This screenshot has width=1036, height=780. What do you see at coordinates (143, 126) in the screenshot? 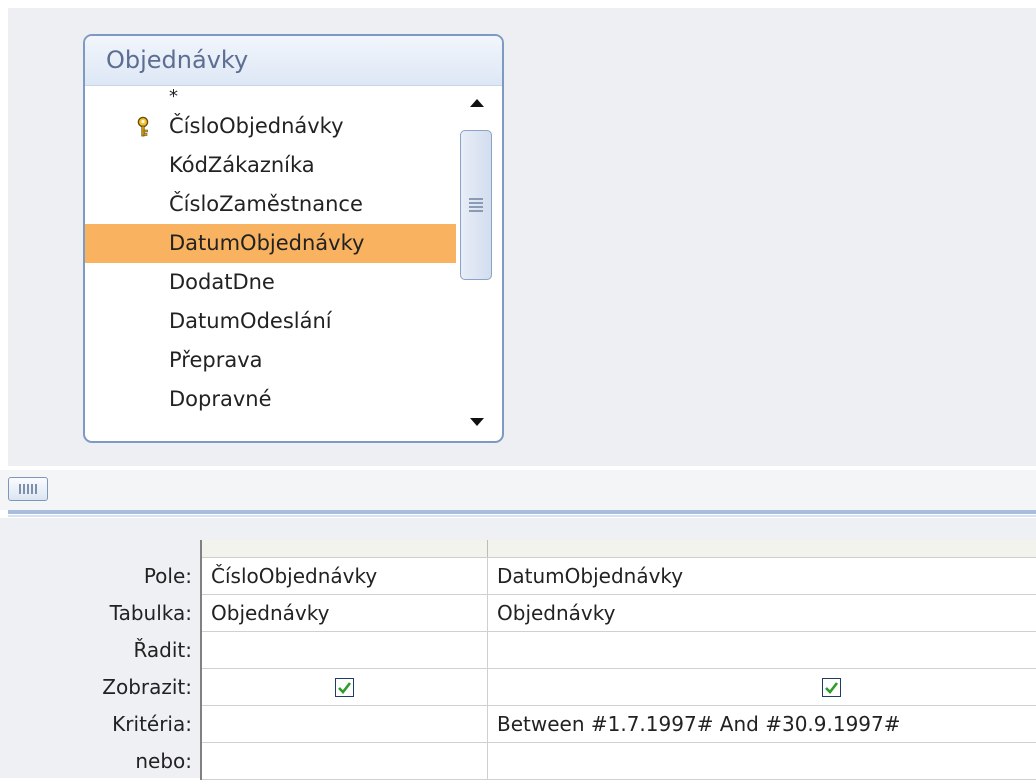
I see `key-icon` at bounding box center [143, 126].